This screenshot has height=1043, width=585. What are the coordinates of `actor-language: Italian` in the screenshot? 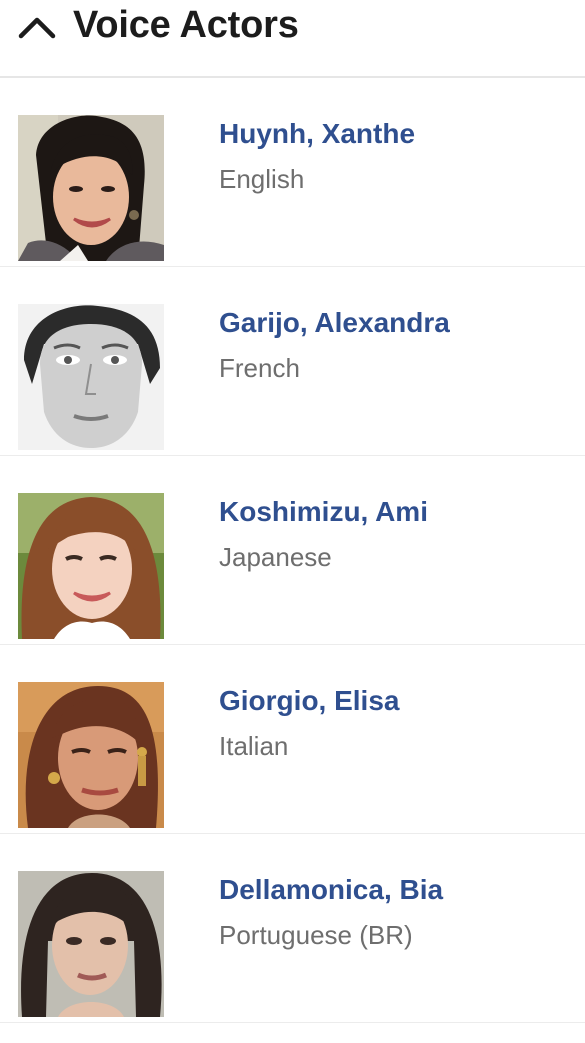 It's located at (254, 746).